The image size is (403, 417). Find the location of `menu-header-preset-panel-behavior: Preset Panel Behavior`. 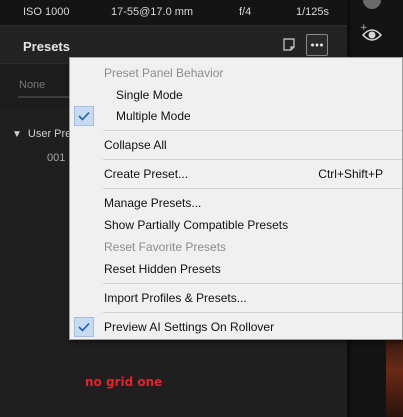

menu-header-preset-panel-behavior: Preset Panel Behavior is located at coordinates (164, 73).